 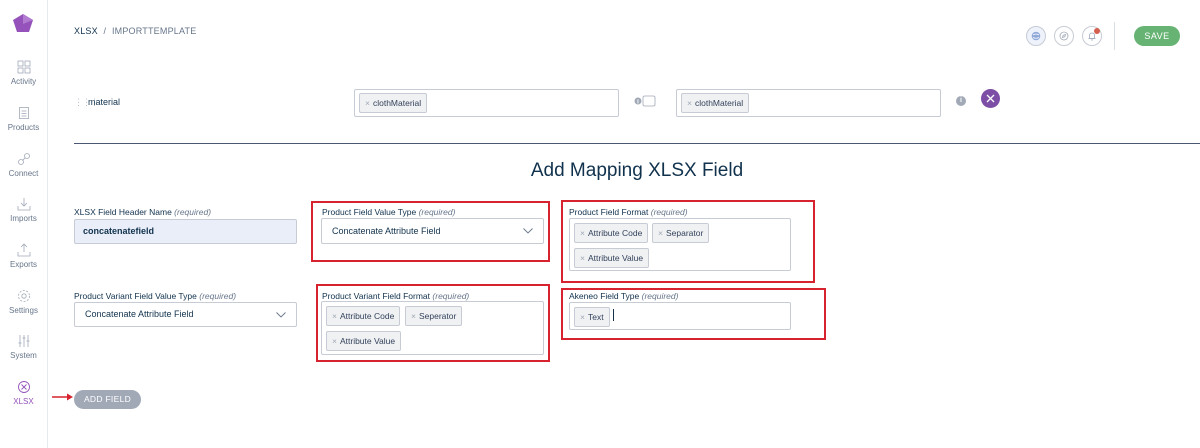 I want to click on sidebar-item-label: XLSX, so click(x=23, y=401).